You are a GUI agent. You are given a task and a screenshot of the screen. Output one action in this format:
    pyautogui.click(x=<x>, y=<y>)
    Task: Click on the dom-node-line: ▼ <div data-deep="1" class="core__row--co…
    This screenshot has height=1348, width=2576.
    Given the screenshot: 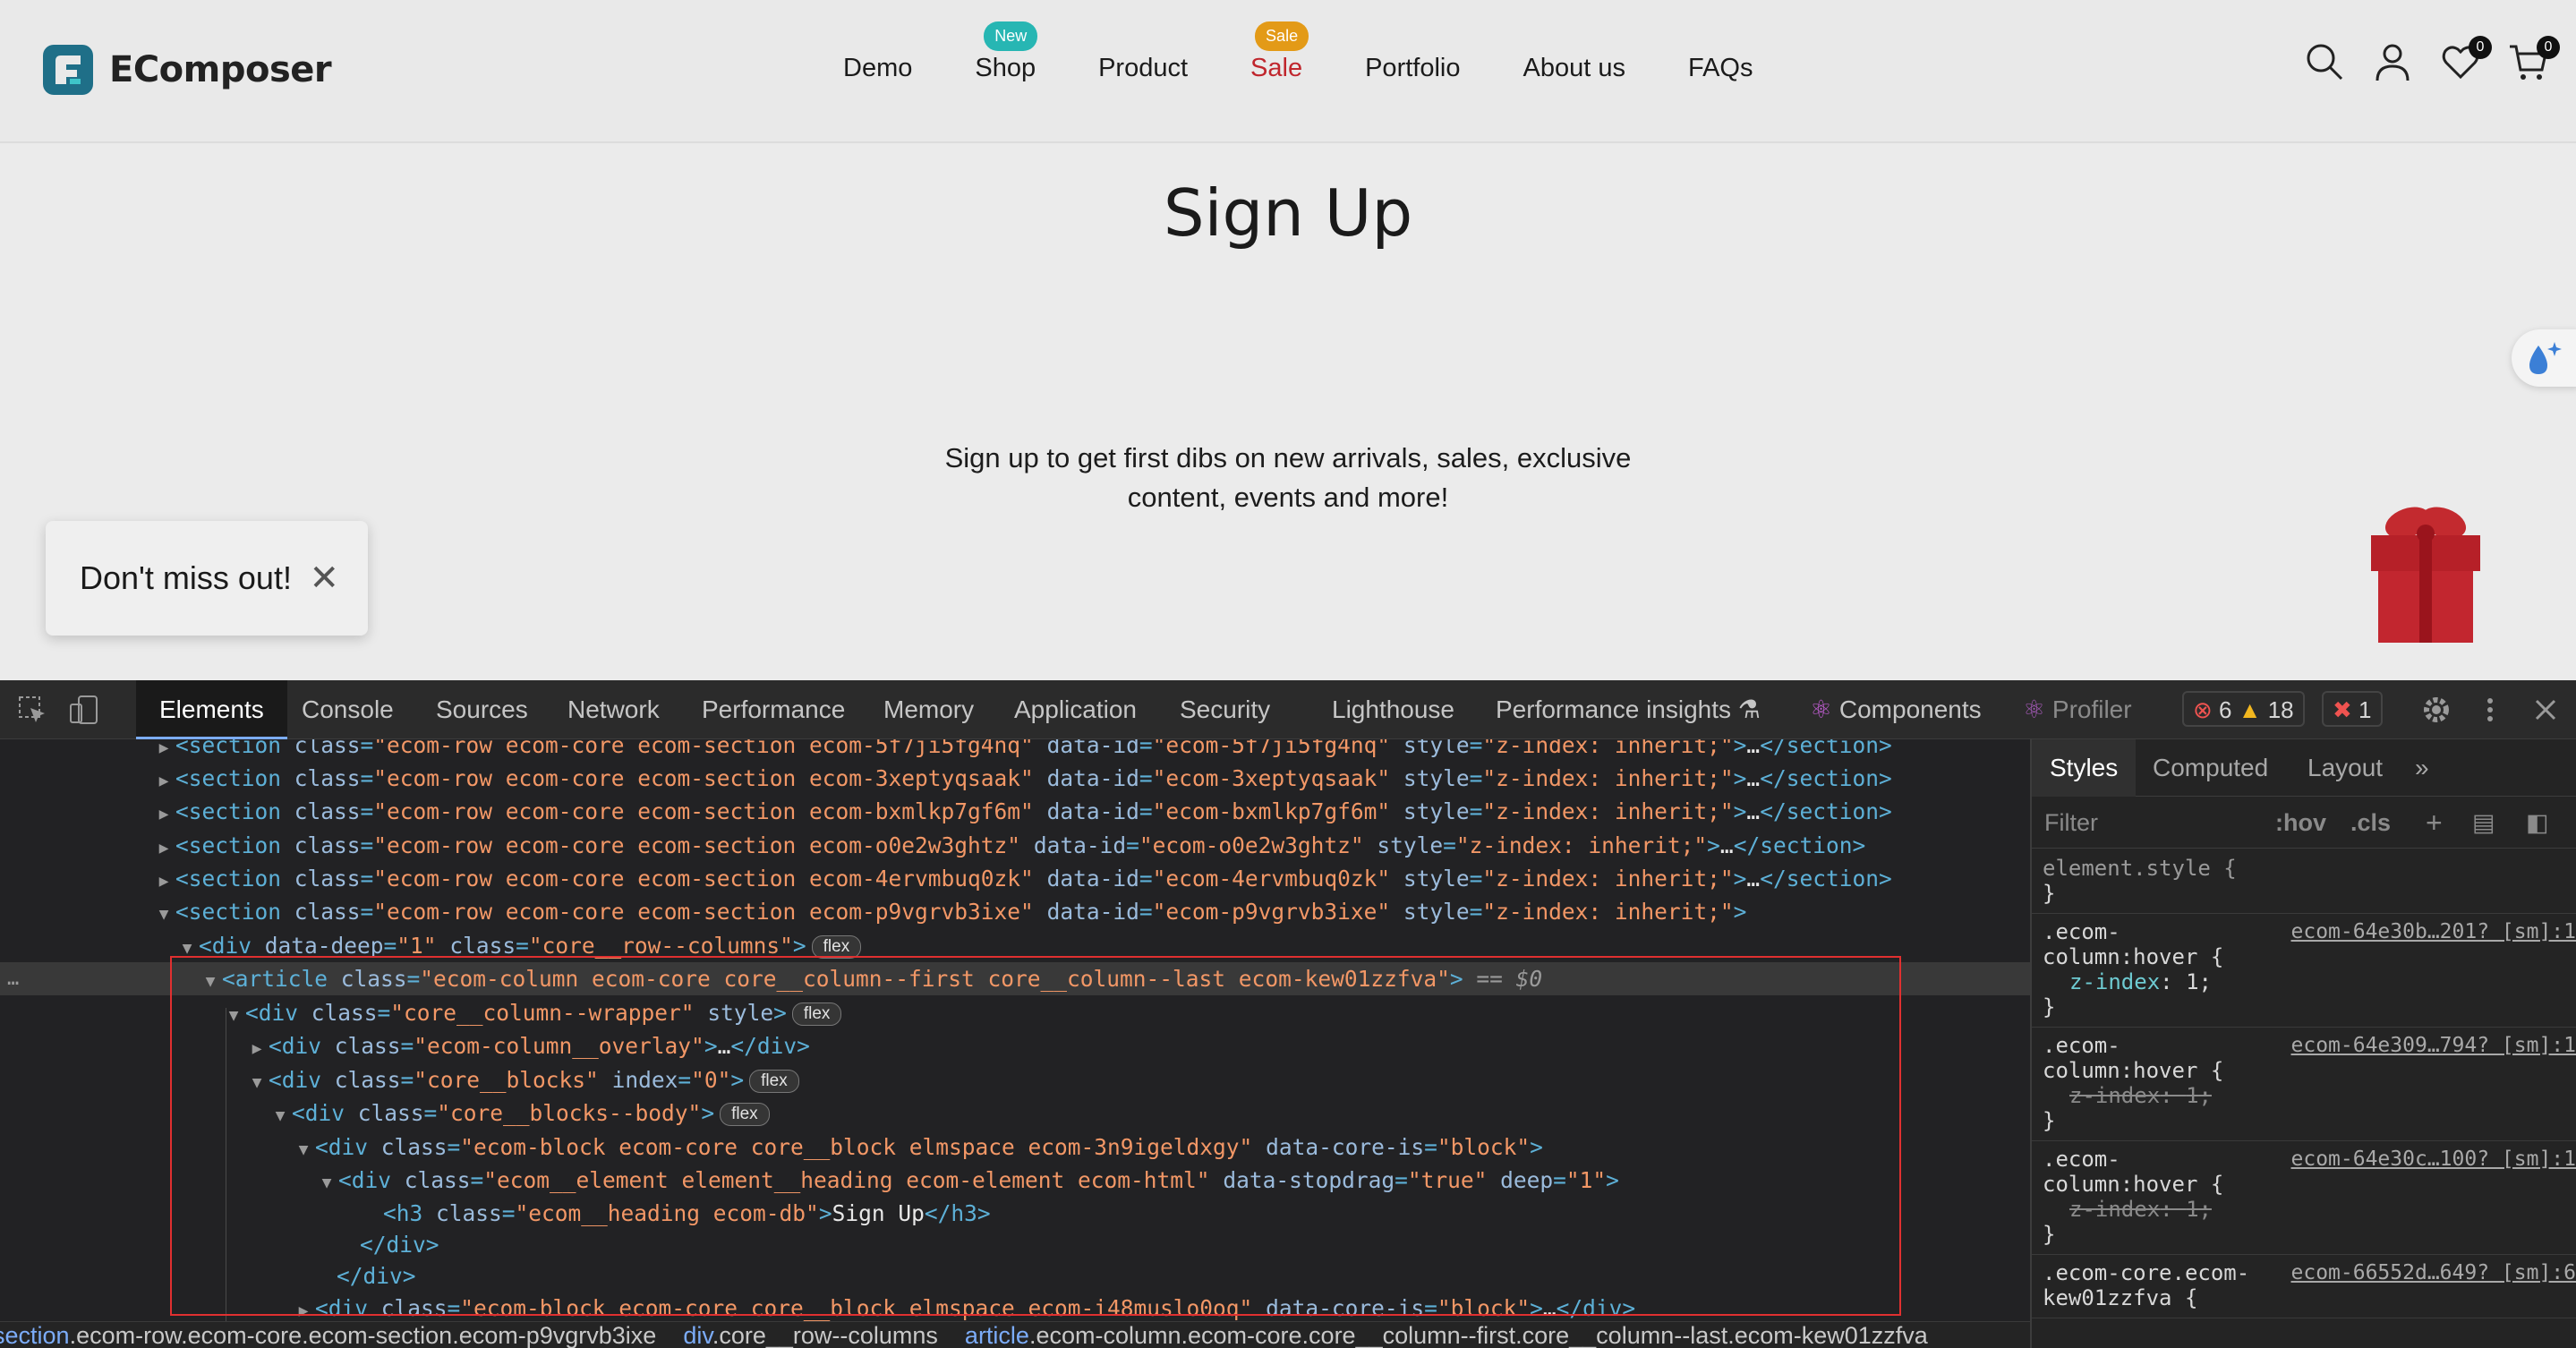 What is the action you would take?
    pyautogui.click(x=1015, y=946)
    